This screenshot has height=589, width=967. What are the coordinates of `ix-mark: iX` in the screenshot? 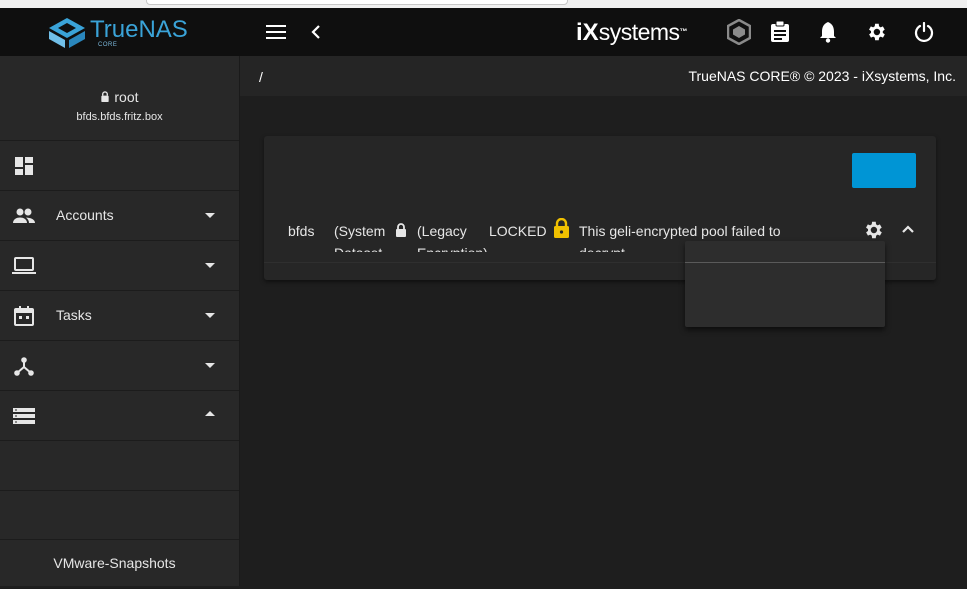 It's located at (587, 32).